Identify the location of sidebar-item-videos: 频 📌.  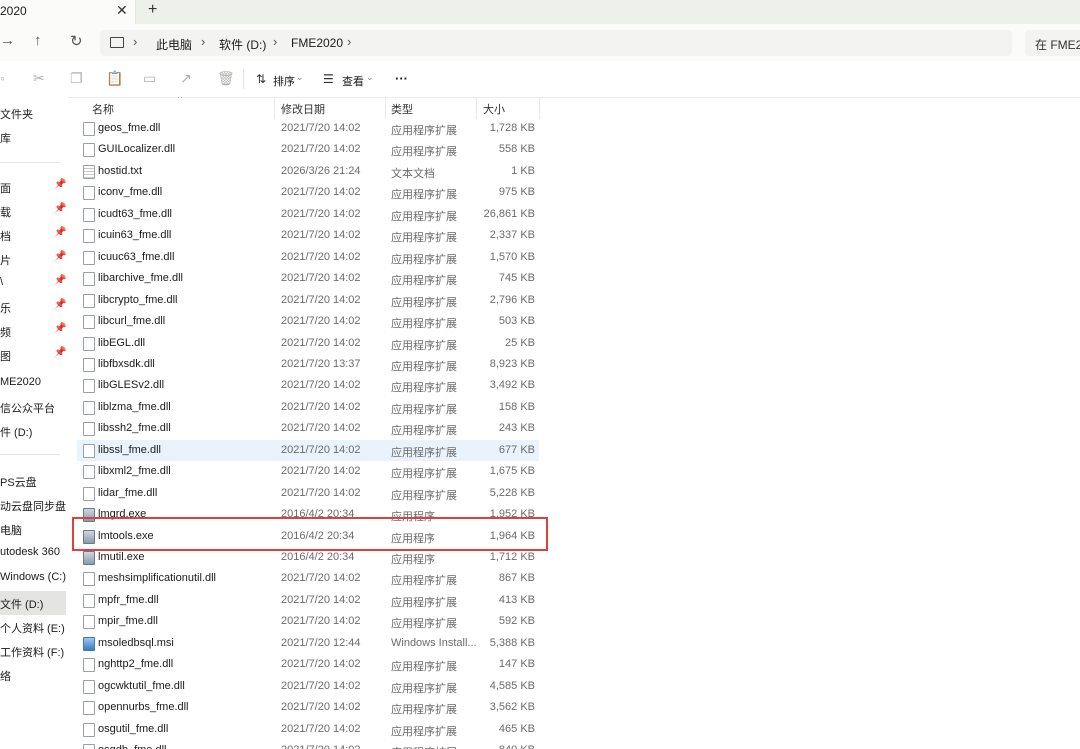
(33, 331).